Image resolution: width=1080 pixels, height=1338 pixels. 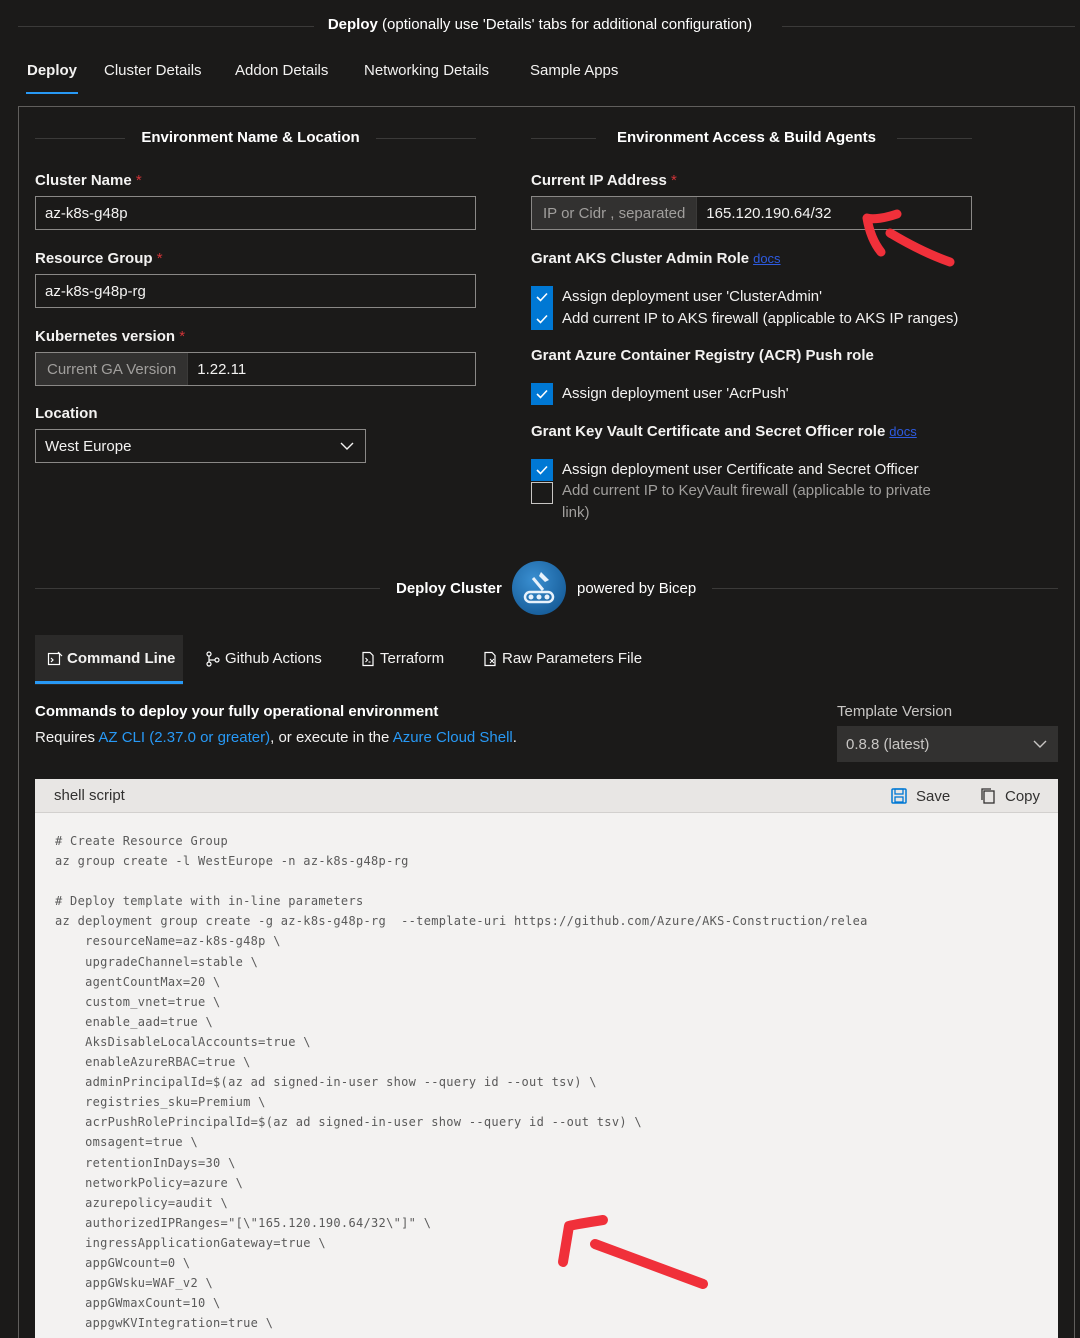 What do you see at coordinates (149, 1182) in the screenshot?
I see `code-line: networkPolicy=azure \` at bounding box center [149, 1182].